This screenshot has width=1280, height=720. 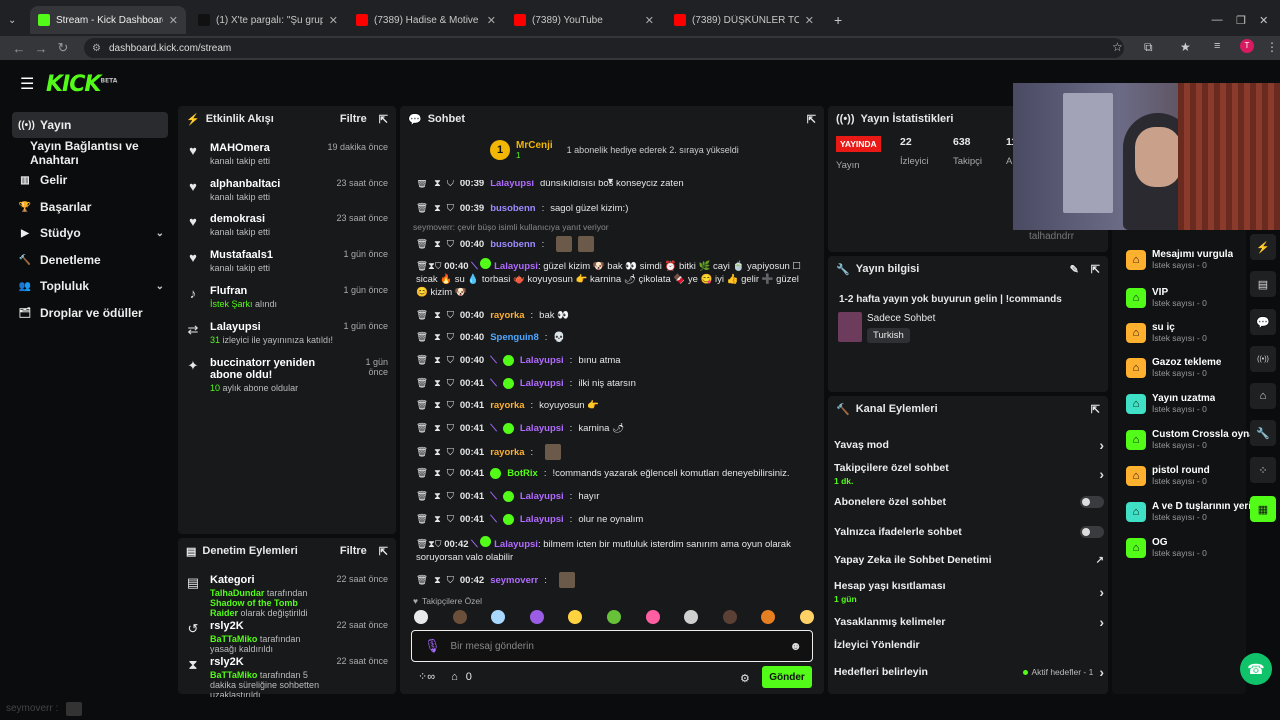 What do you see at coordinates (612, 383) in the screenshot?
I see `chat-message: 🗑 ⧗ ⛉ 00:41 ⟍ Lalayupsi: ilki niş atarsın` at bounding box center [612, 383].